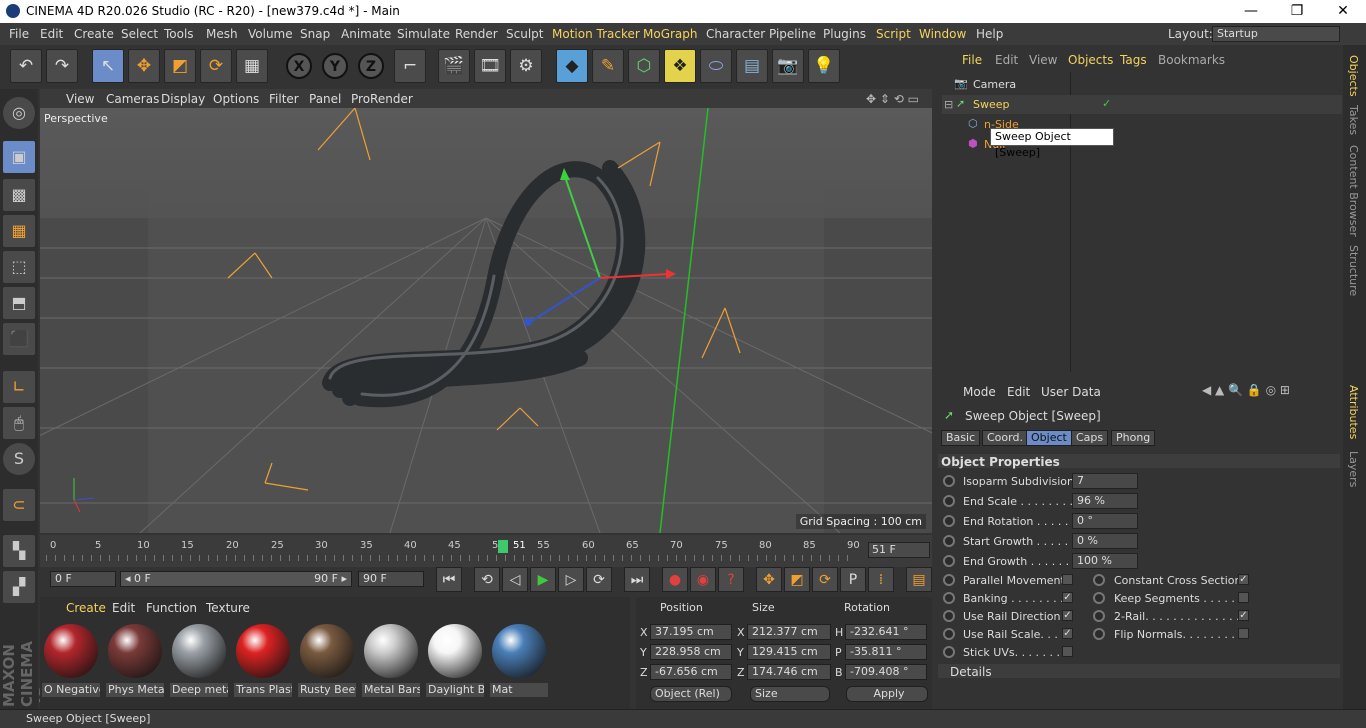 This screenshot has width=1366, height=728. What do you see at coordinates (71, 660) in the screenshot?
I see `material-swatch: O Negative` at bounding box center [71, 660].